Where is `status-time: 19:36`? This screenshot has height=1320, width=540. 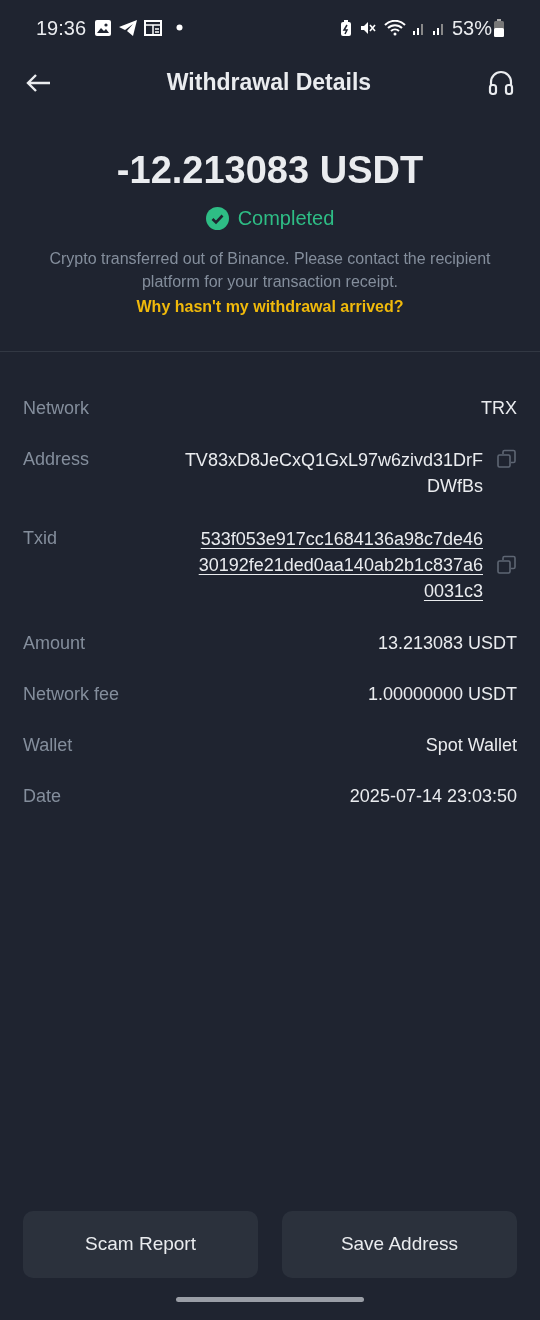
status-time: 19:36 is located at coordinates (61, 28).